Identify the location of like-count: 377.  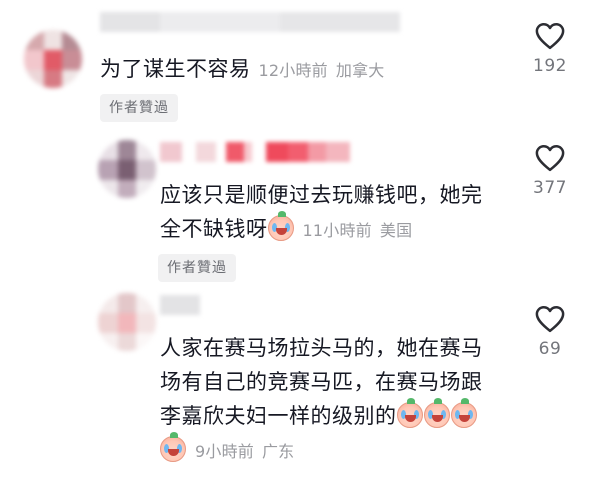
(550, 188).